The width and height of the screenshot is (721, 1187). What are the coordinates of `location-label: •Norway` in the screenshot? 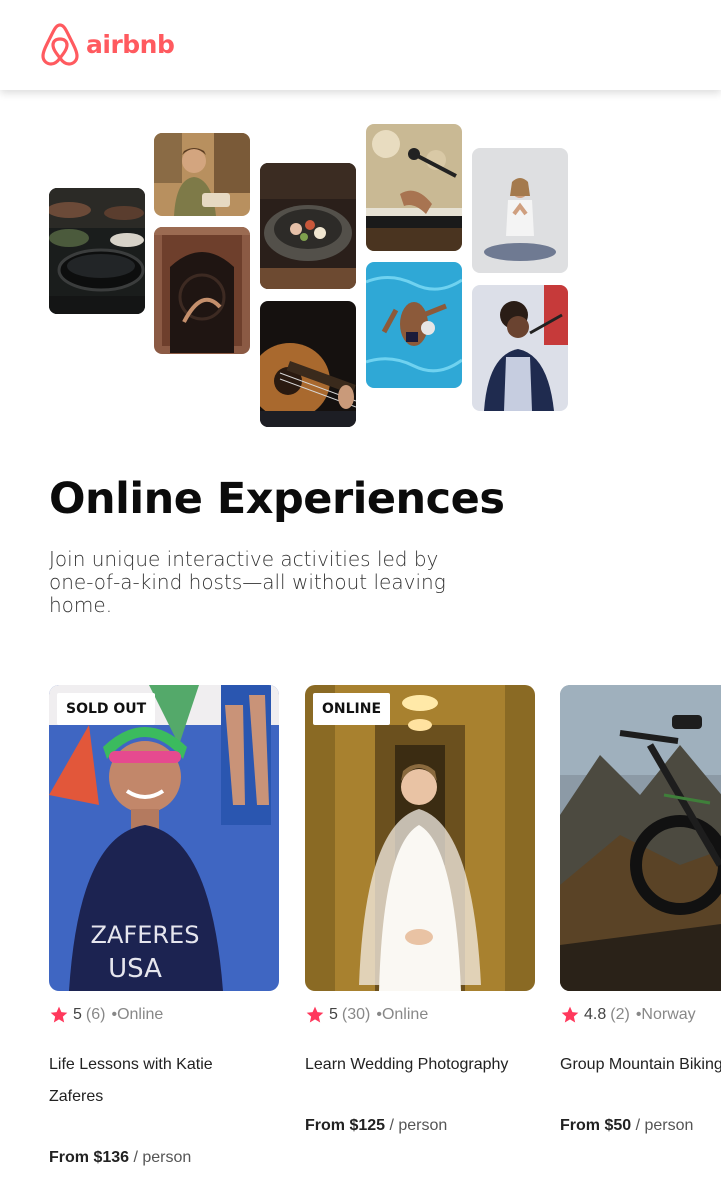 It's located at (665, 1014).